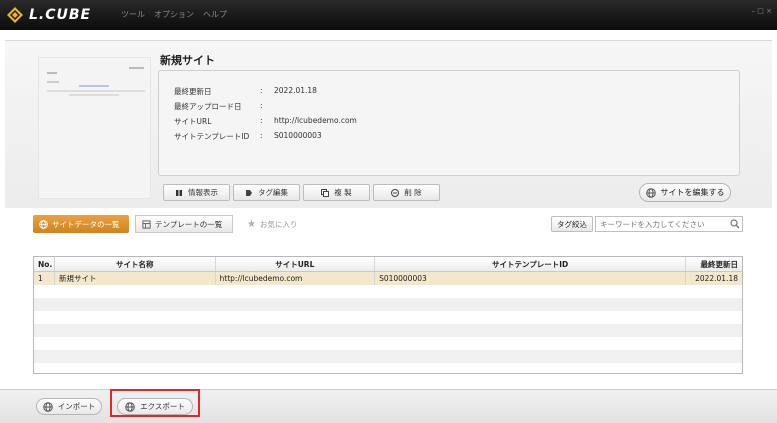  I want to click on col-no: No., so click(44, 264).